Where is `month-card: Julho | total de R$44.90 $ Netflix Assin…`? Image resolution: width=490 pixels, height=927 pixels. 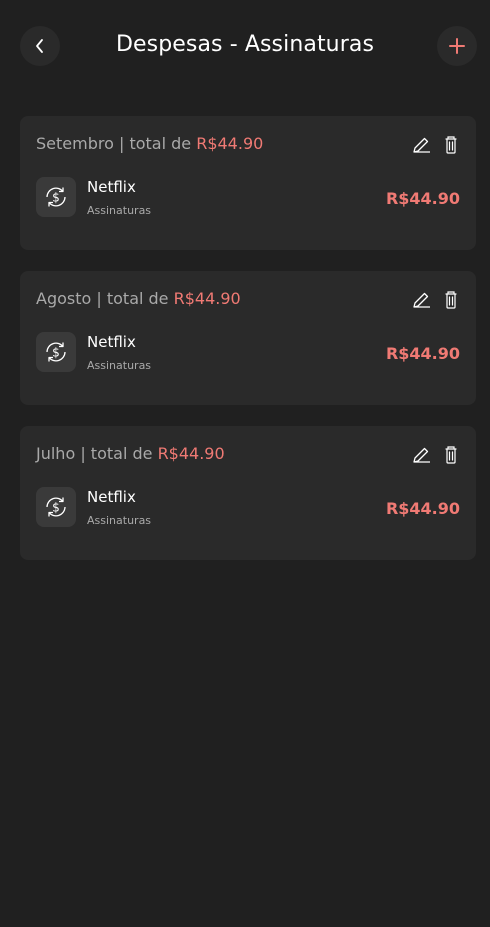
month-card: Julho | total de R$44.90 $ Netflix Assin… is located at coordinates (248, 493).